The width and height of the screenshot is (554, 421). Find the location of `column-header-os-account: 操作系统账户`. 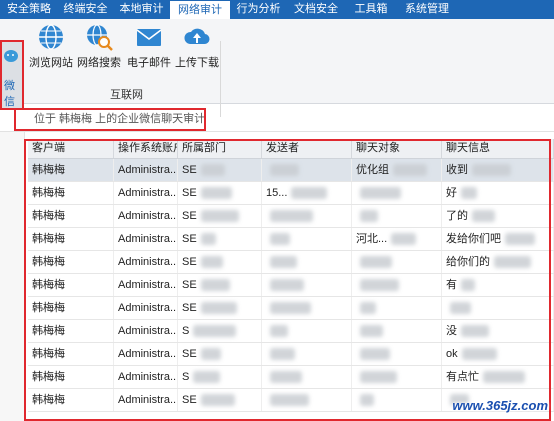

column-header-os-account: 操作系统账户 is located at coordinates (146, 148).